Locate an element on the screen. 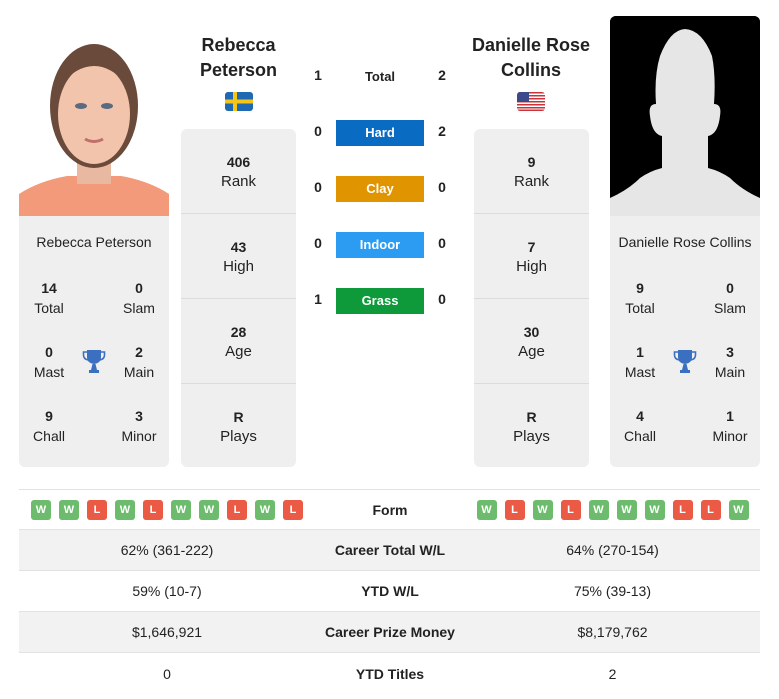 Image resolution: width=779 pixels, height=699 pixels. player1-high: 43 High is located at coordinates (238, 256).